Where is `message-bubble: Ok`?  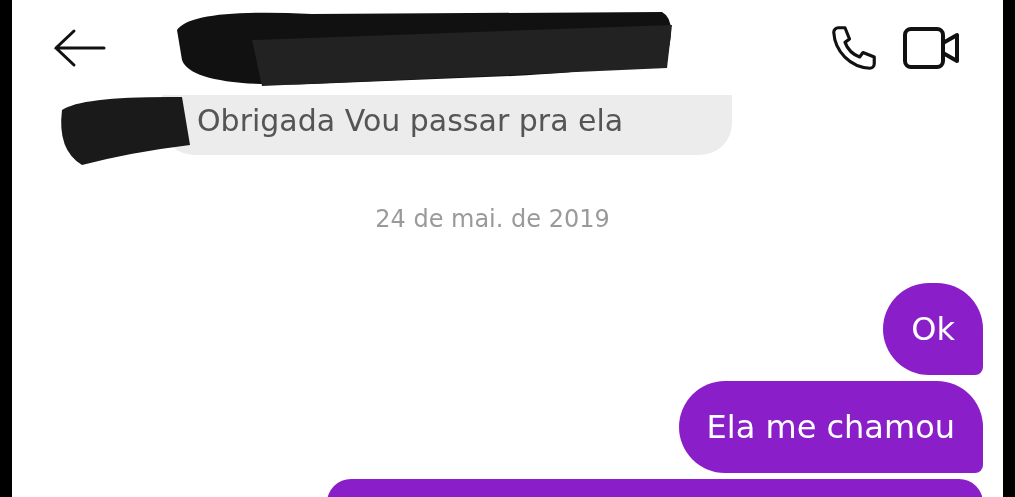 message-bubble: Ok is located at coordinates (933, 329).